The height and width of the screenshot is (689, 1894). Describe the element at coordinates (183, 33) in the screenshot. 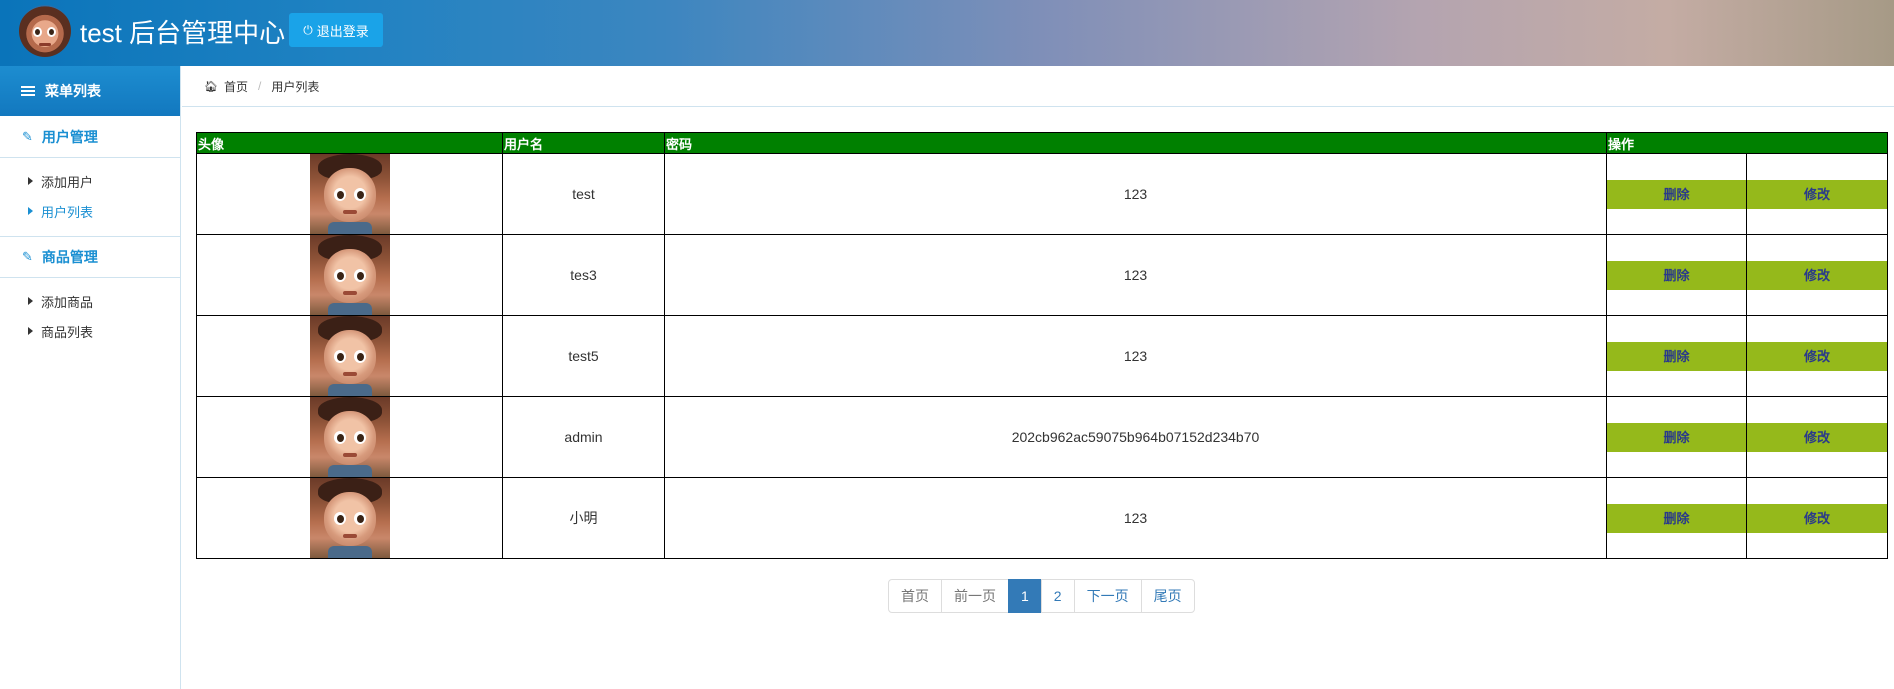

I see `site-title: test 后台管理中心` at that location.